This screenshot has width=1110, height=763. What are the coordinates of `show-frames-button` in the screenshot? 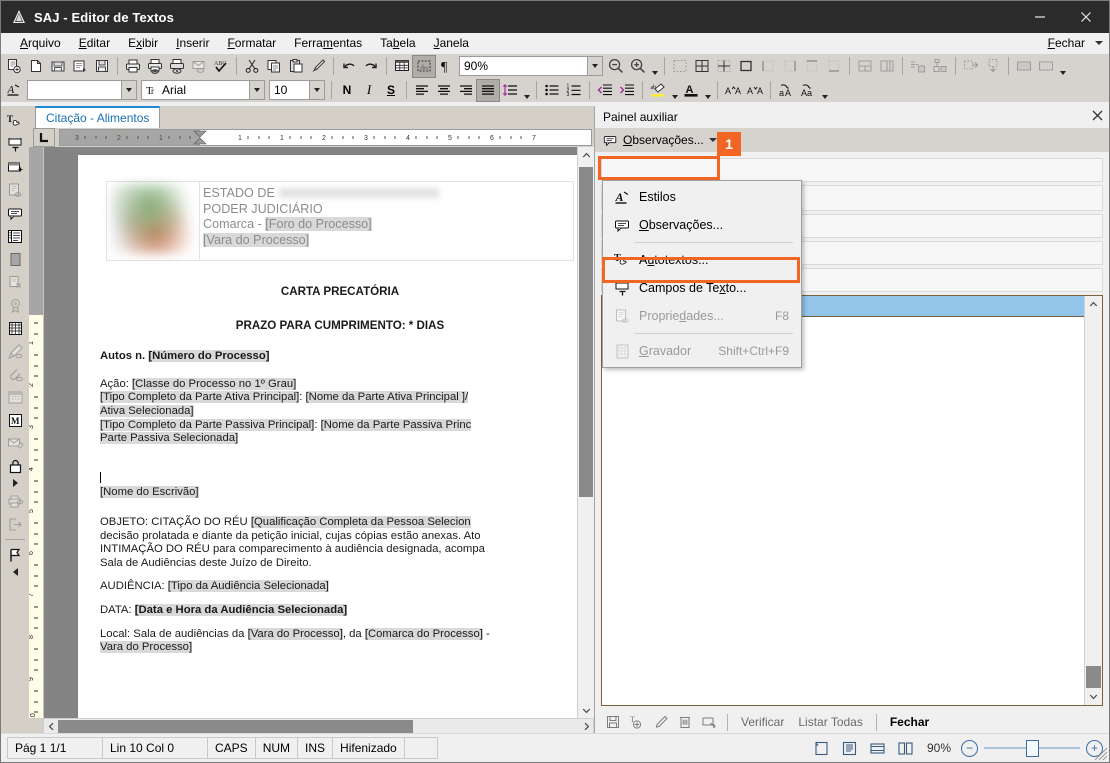 It's located at (424, 66).